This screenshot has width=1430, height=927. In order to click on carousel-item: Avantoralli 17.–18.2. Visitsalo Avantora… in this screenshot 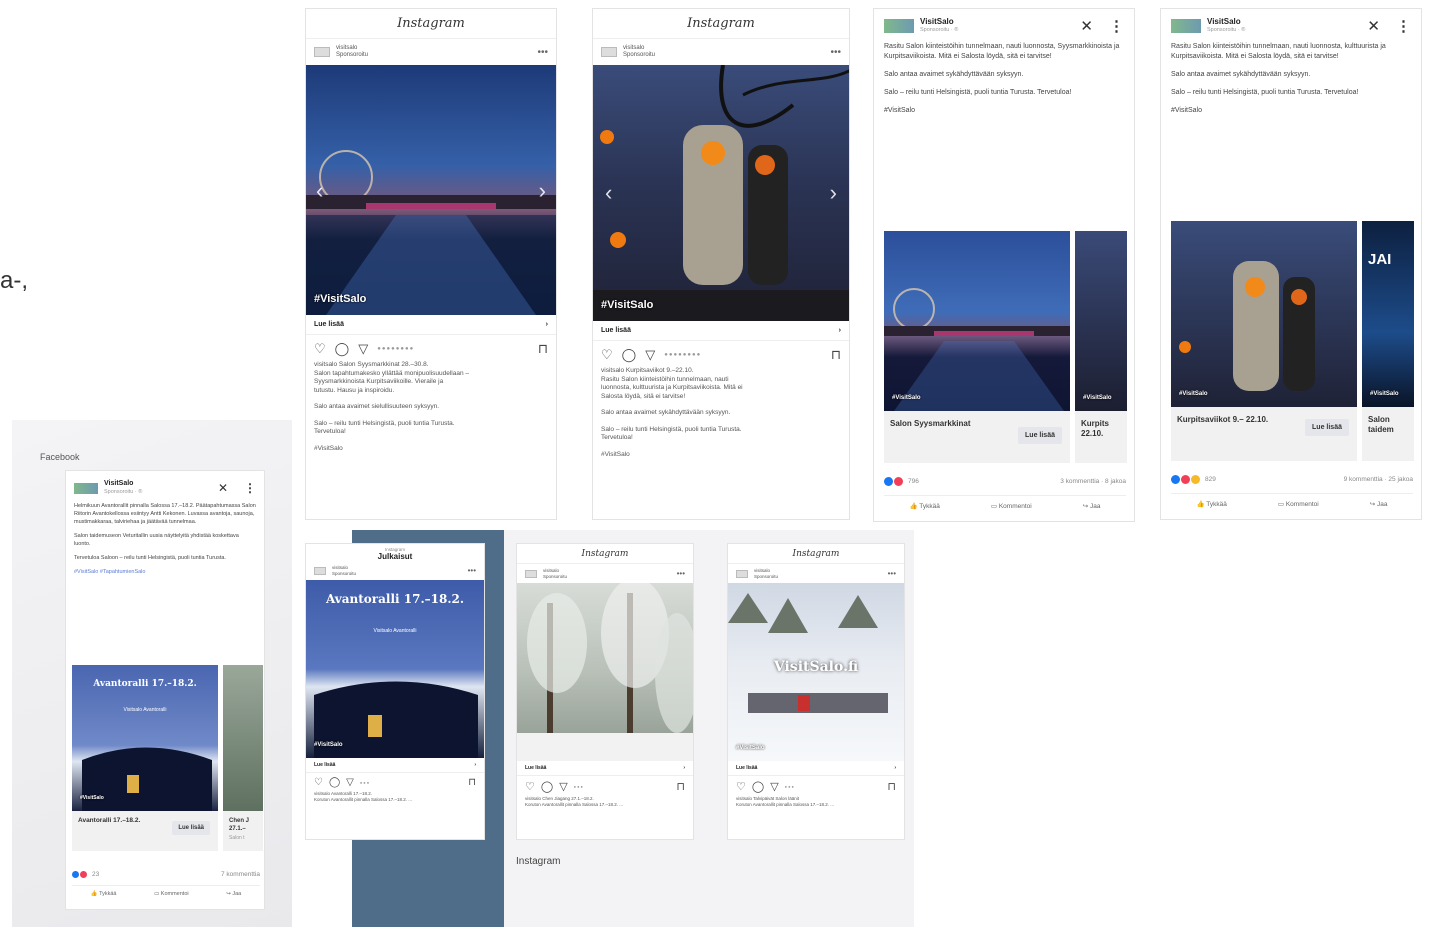, I will do `click(145, 758)`.